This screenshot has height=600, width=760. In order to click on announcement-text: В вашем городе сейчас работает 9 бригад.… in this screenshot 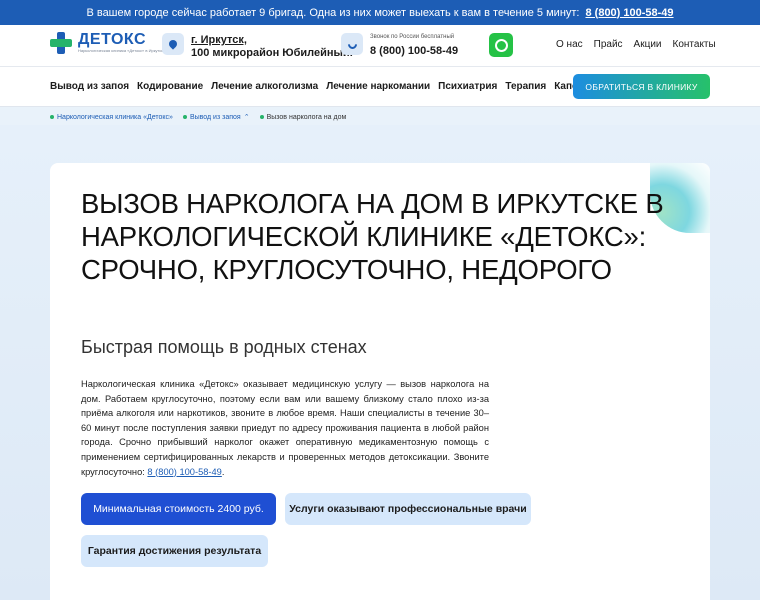, I will do `click(333, 12)`.